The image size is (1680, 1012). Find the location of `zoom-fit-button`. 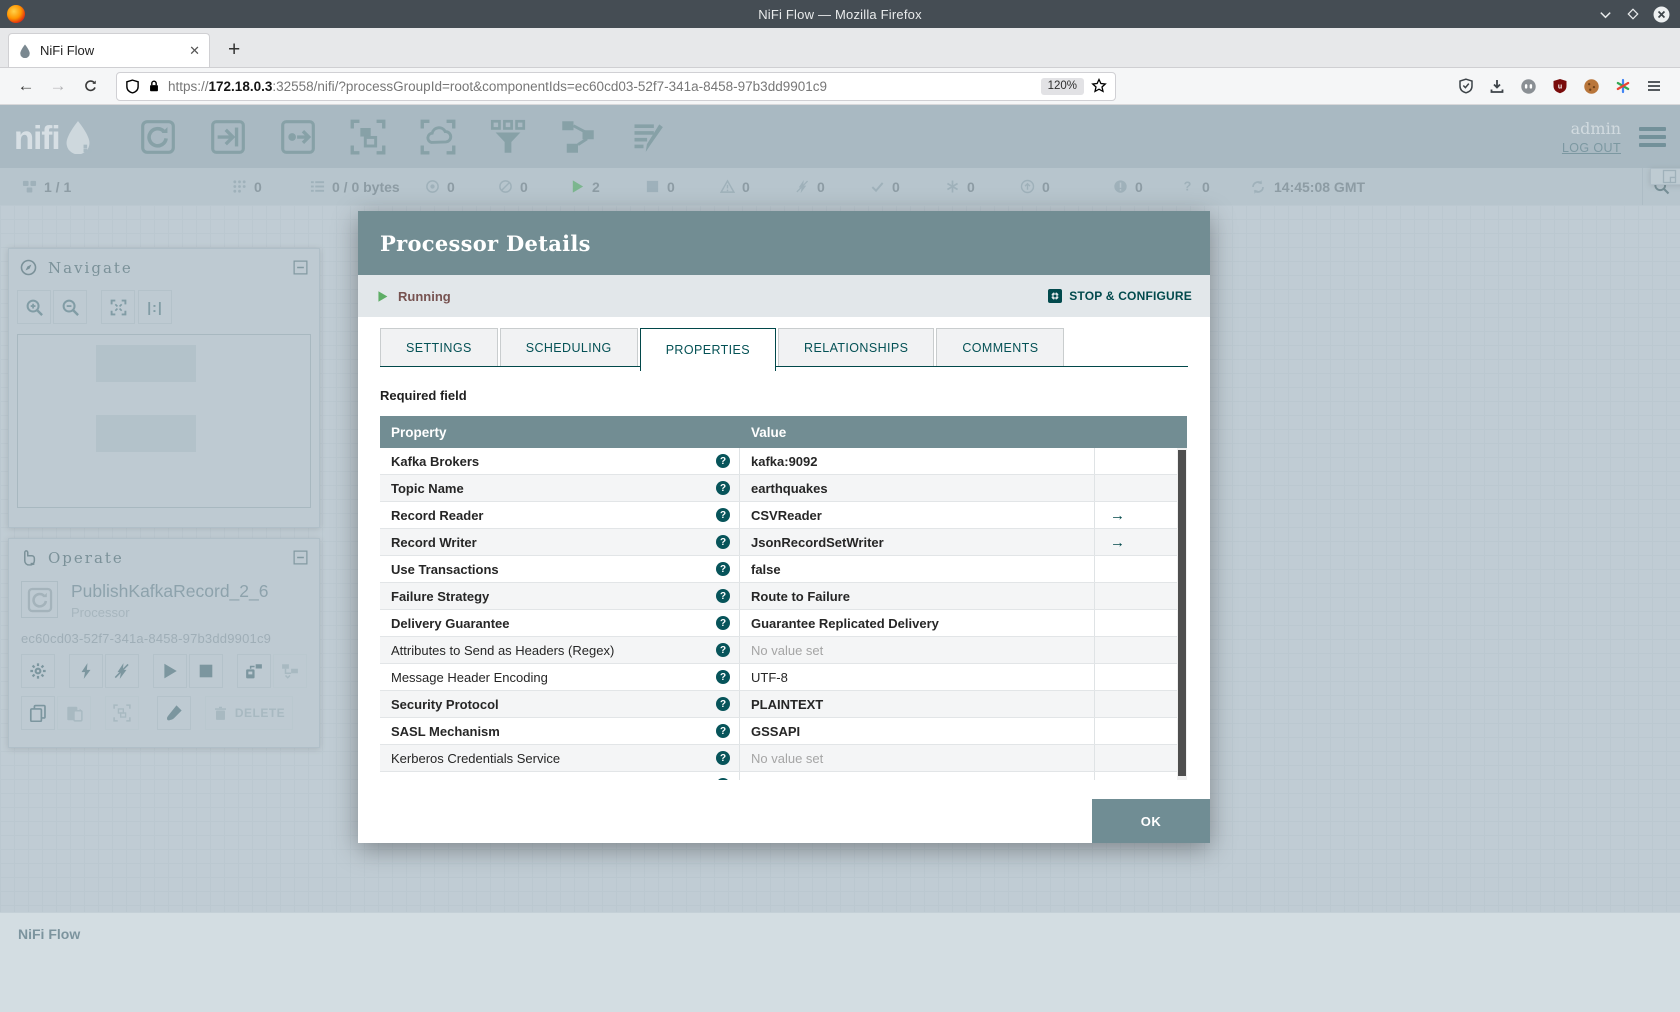

zoom-fit-button is located at coordinates (118, 307).